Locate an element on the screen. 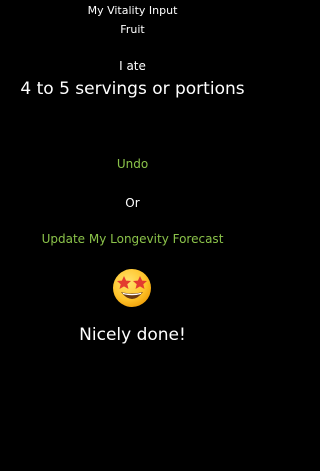  update-forecast-button: Update My Longevity Forecast is located at coordinates (132, 239).